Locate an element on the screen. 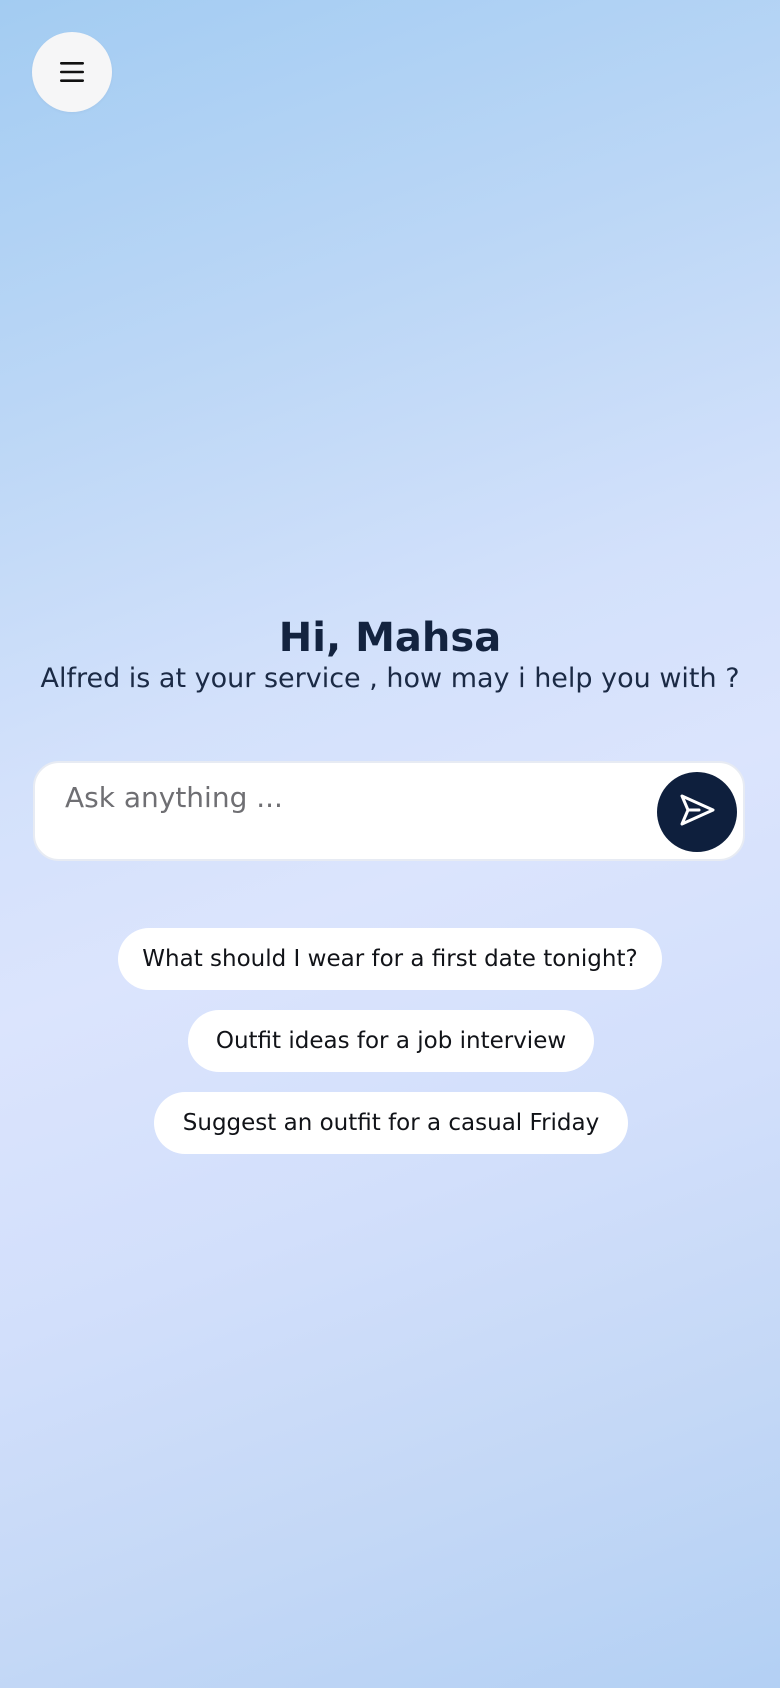 This screenshot has height=1688, width=780. send-button is located at coordinates (697, 812).